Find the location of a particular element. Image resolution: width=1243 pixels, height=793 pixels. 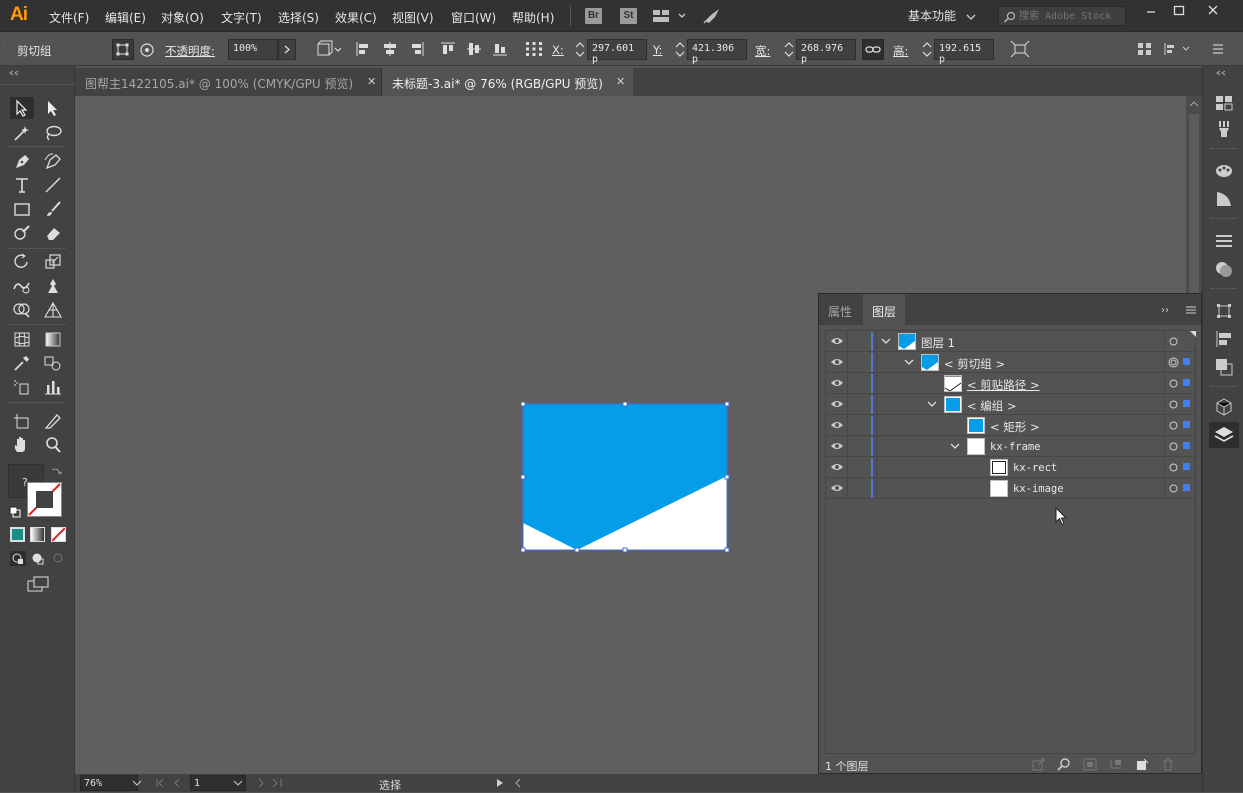

layer-row-rectangle: < 矩形 > is located at coordinates (1011, 425).